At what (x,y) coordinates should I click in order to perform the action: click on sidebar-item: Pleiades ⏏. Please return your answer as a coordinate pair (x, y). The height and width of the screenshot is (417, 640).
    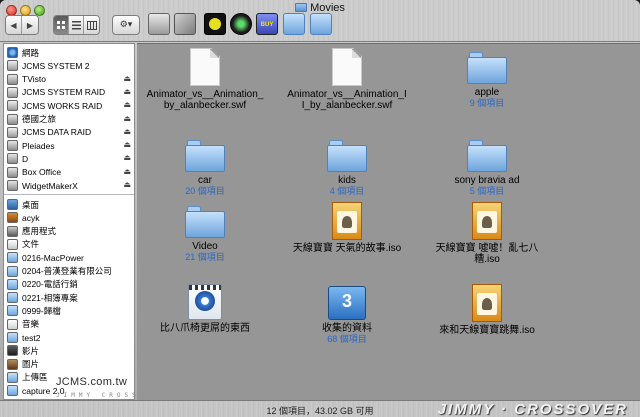
    Looking at the image, I should click on (70, 145).